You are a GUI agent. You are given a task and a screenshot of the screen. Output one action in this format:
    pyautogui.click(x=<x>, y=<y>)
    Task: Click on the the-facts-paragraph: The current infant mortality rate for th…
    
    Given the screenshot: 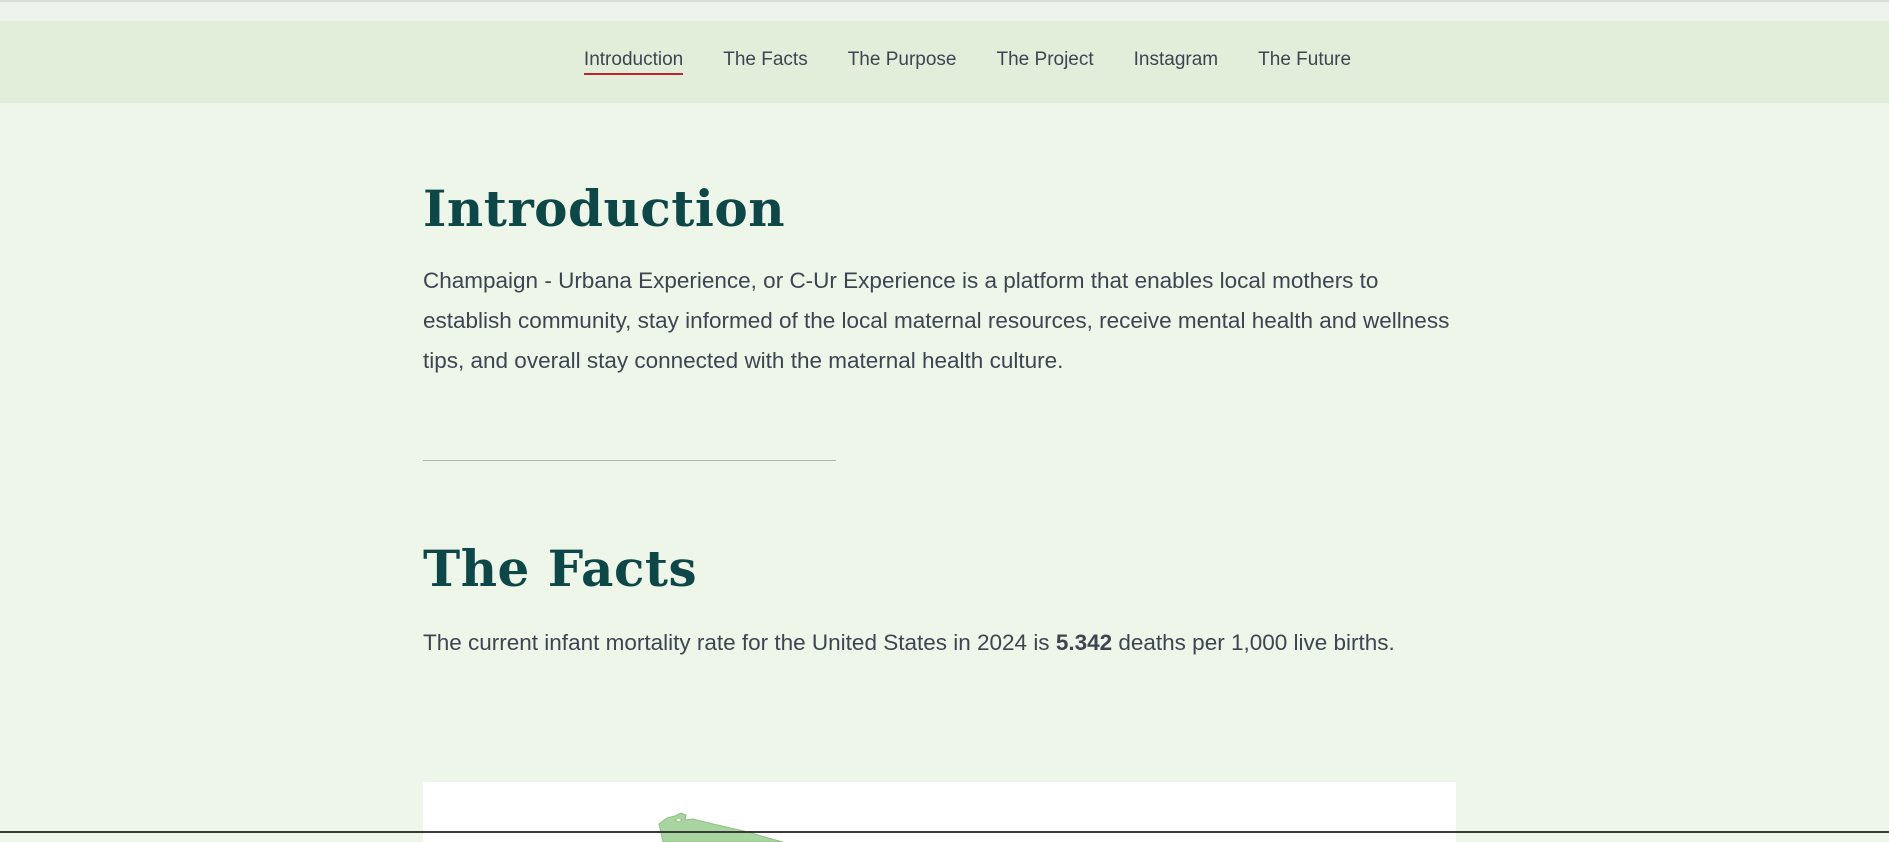 What is the action you would take?
    pyautogui.click(x=933, y=643)
    